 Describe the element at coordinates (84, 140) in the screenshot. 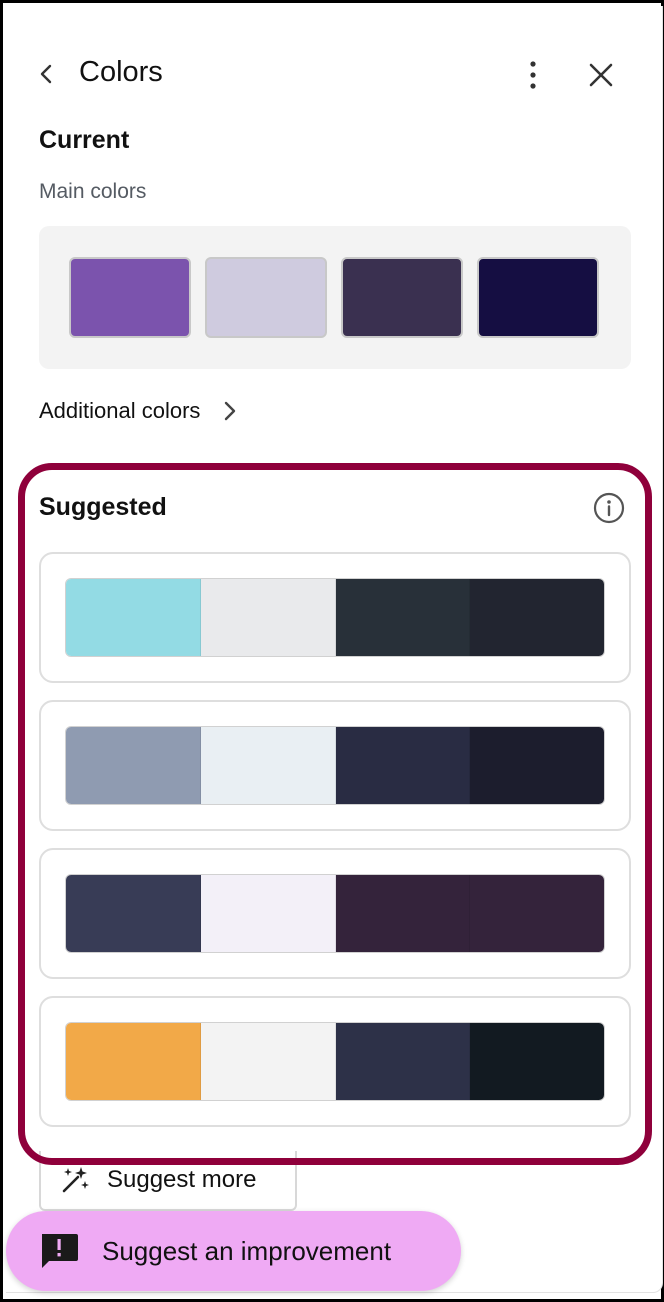

I see `current-section-title: Current` at that location.